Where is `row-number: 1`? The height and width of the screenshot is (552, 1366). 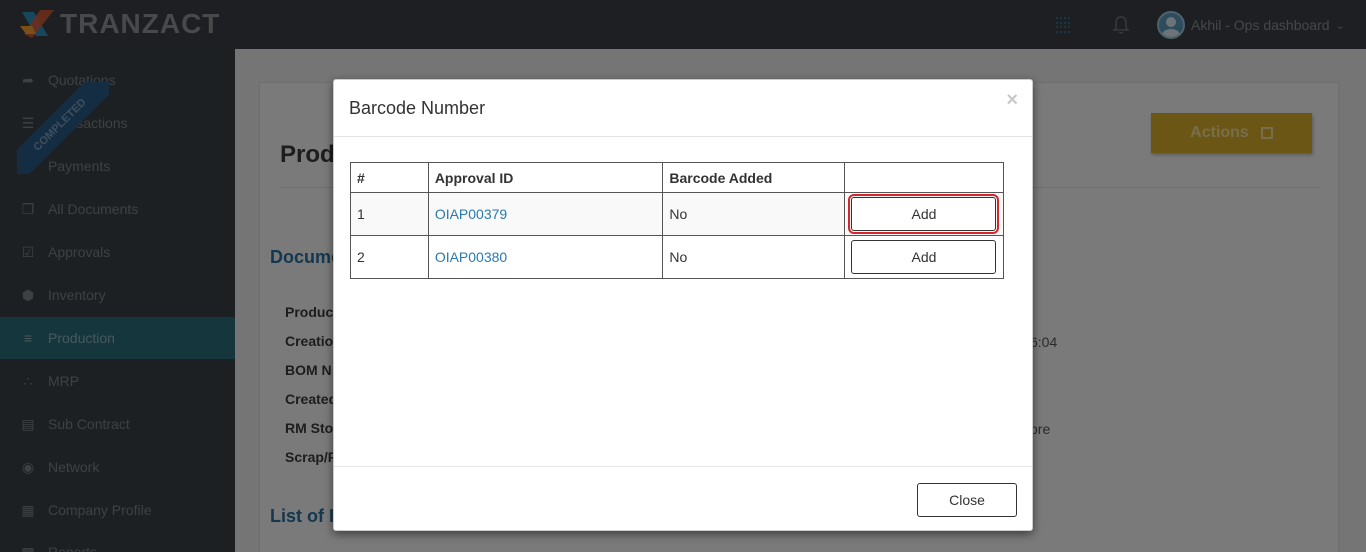
row-number: 1 is located at coordinates (389, 214).